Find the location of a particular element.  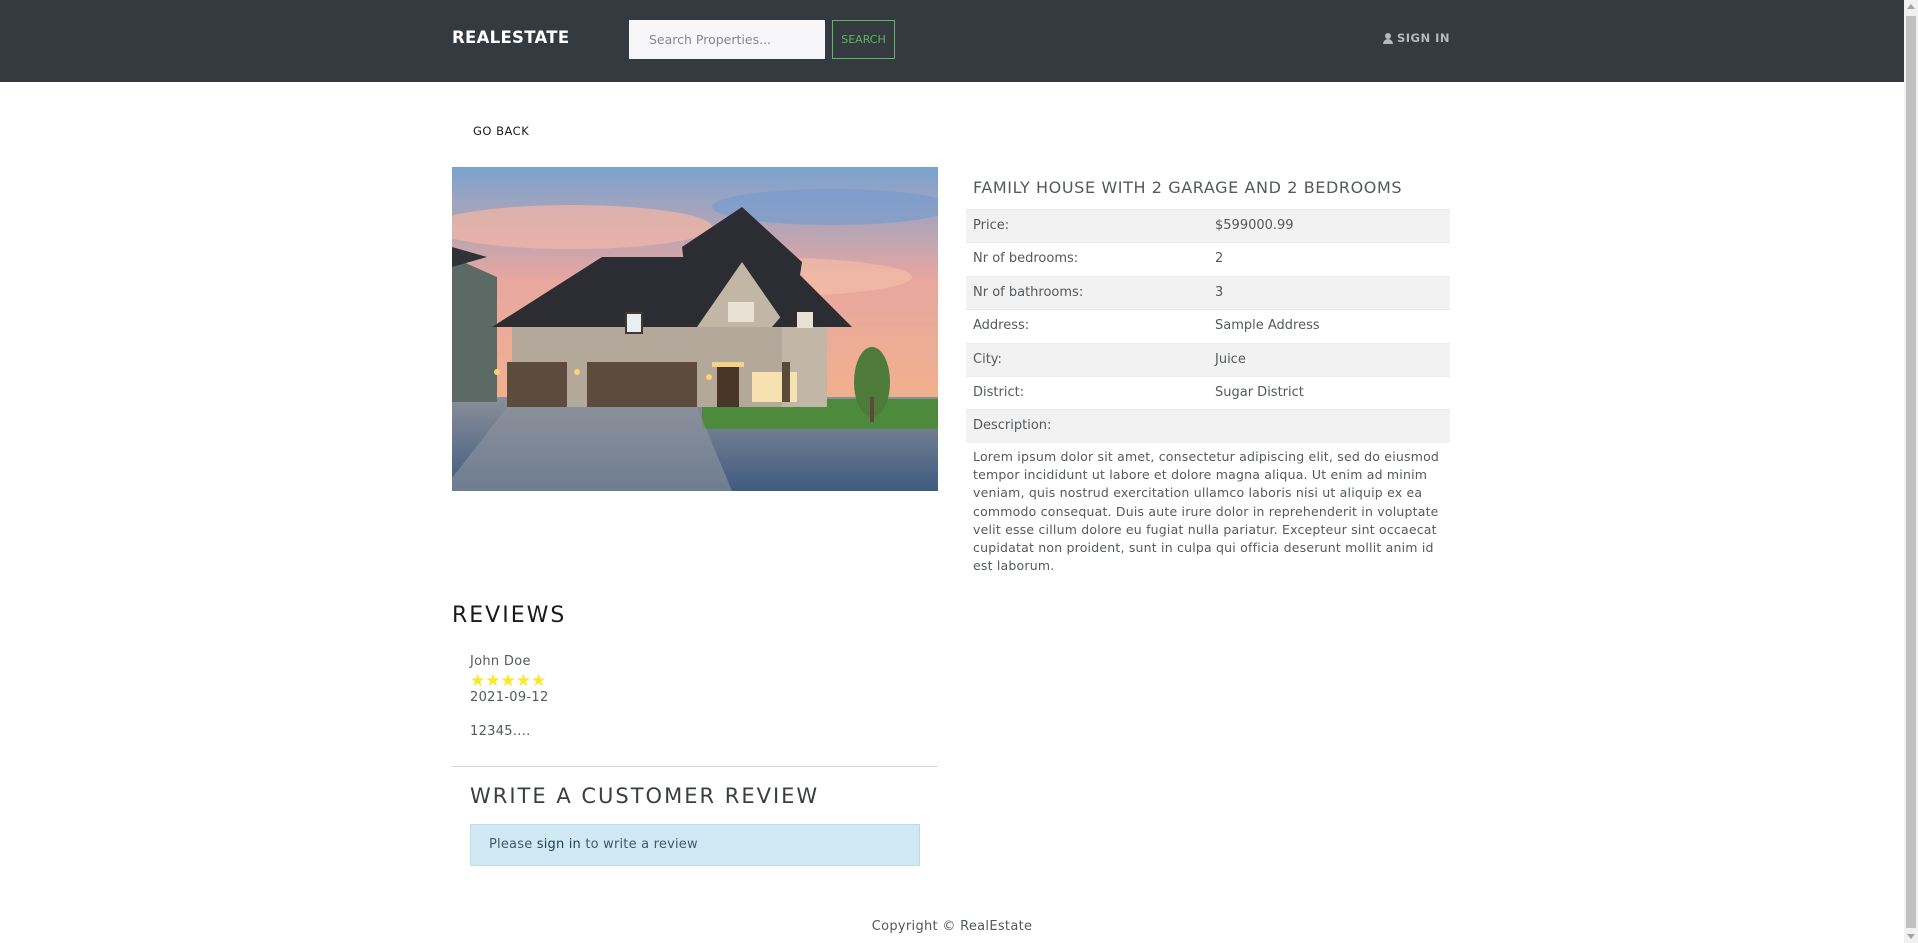

detail-row-city: City: Juice is located at coordinates (1208, 359).